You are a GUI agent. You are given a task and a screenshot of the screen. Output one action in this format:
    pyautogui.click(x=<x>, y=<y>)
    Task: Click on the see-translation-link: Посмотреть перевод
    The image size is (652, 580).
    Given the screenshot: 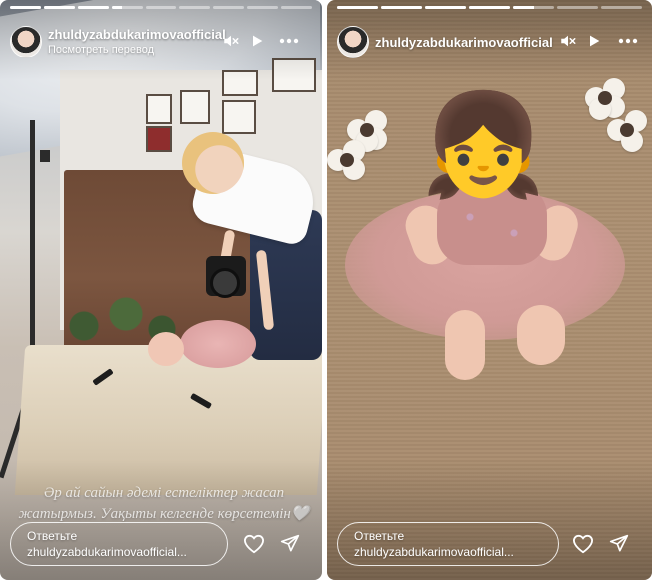 What is the action you would take?
    pyautogui.click(x=101, y=50)
    